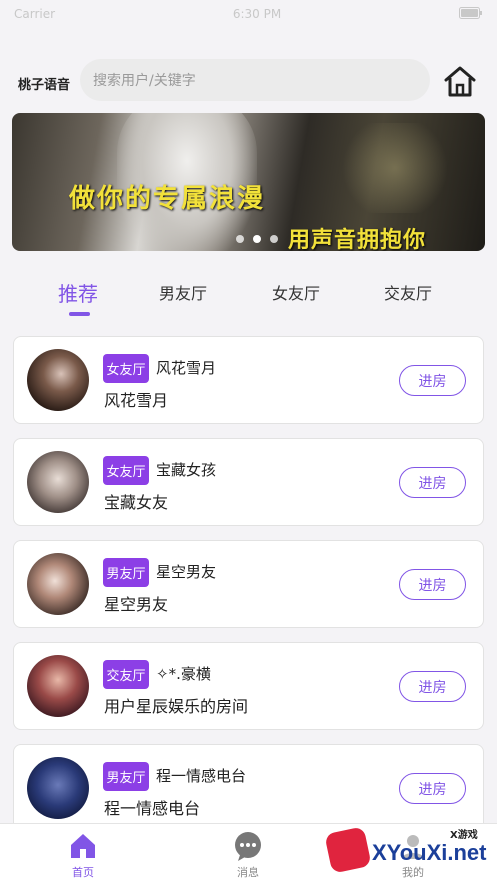 The width and height of the screenshot is (497, 883). What do you see at coordinates (183, 292) in the screenshot?
I see `tab-boyfriend-hall: 男友厅` at bounding box center [183, 292].